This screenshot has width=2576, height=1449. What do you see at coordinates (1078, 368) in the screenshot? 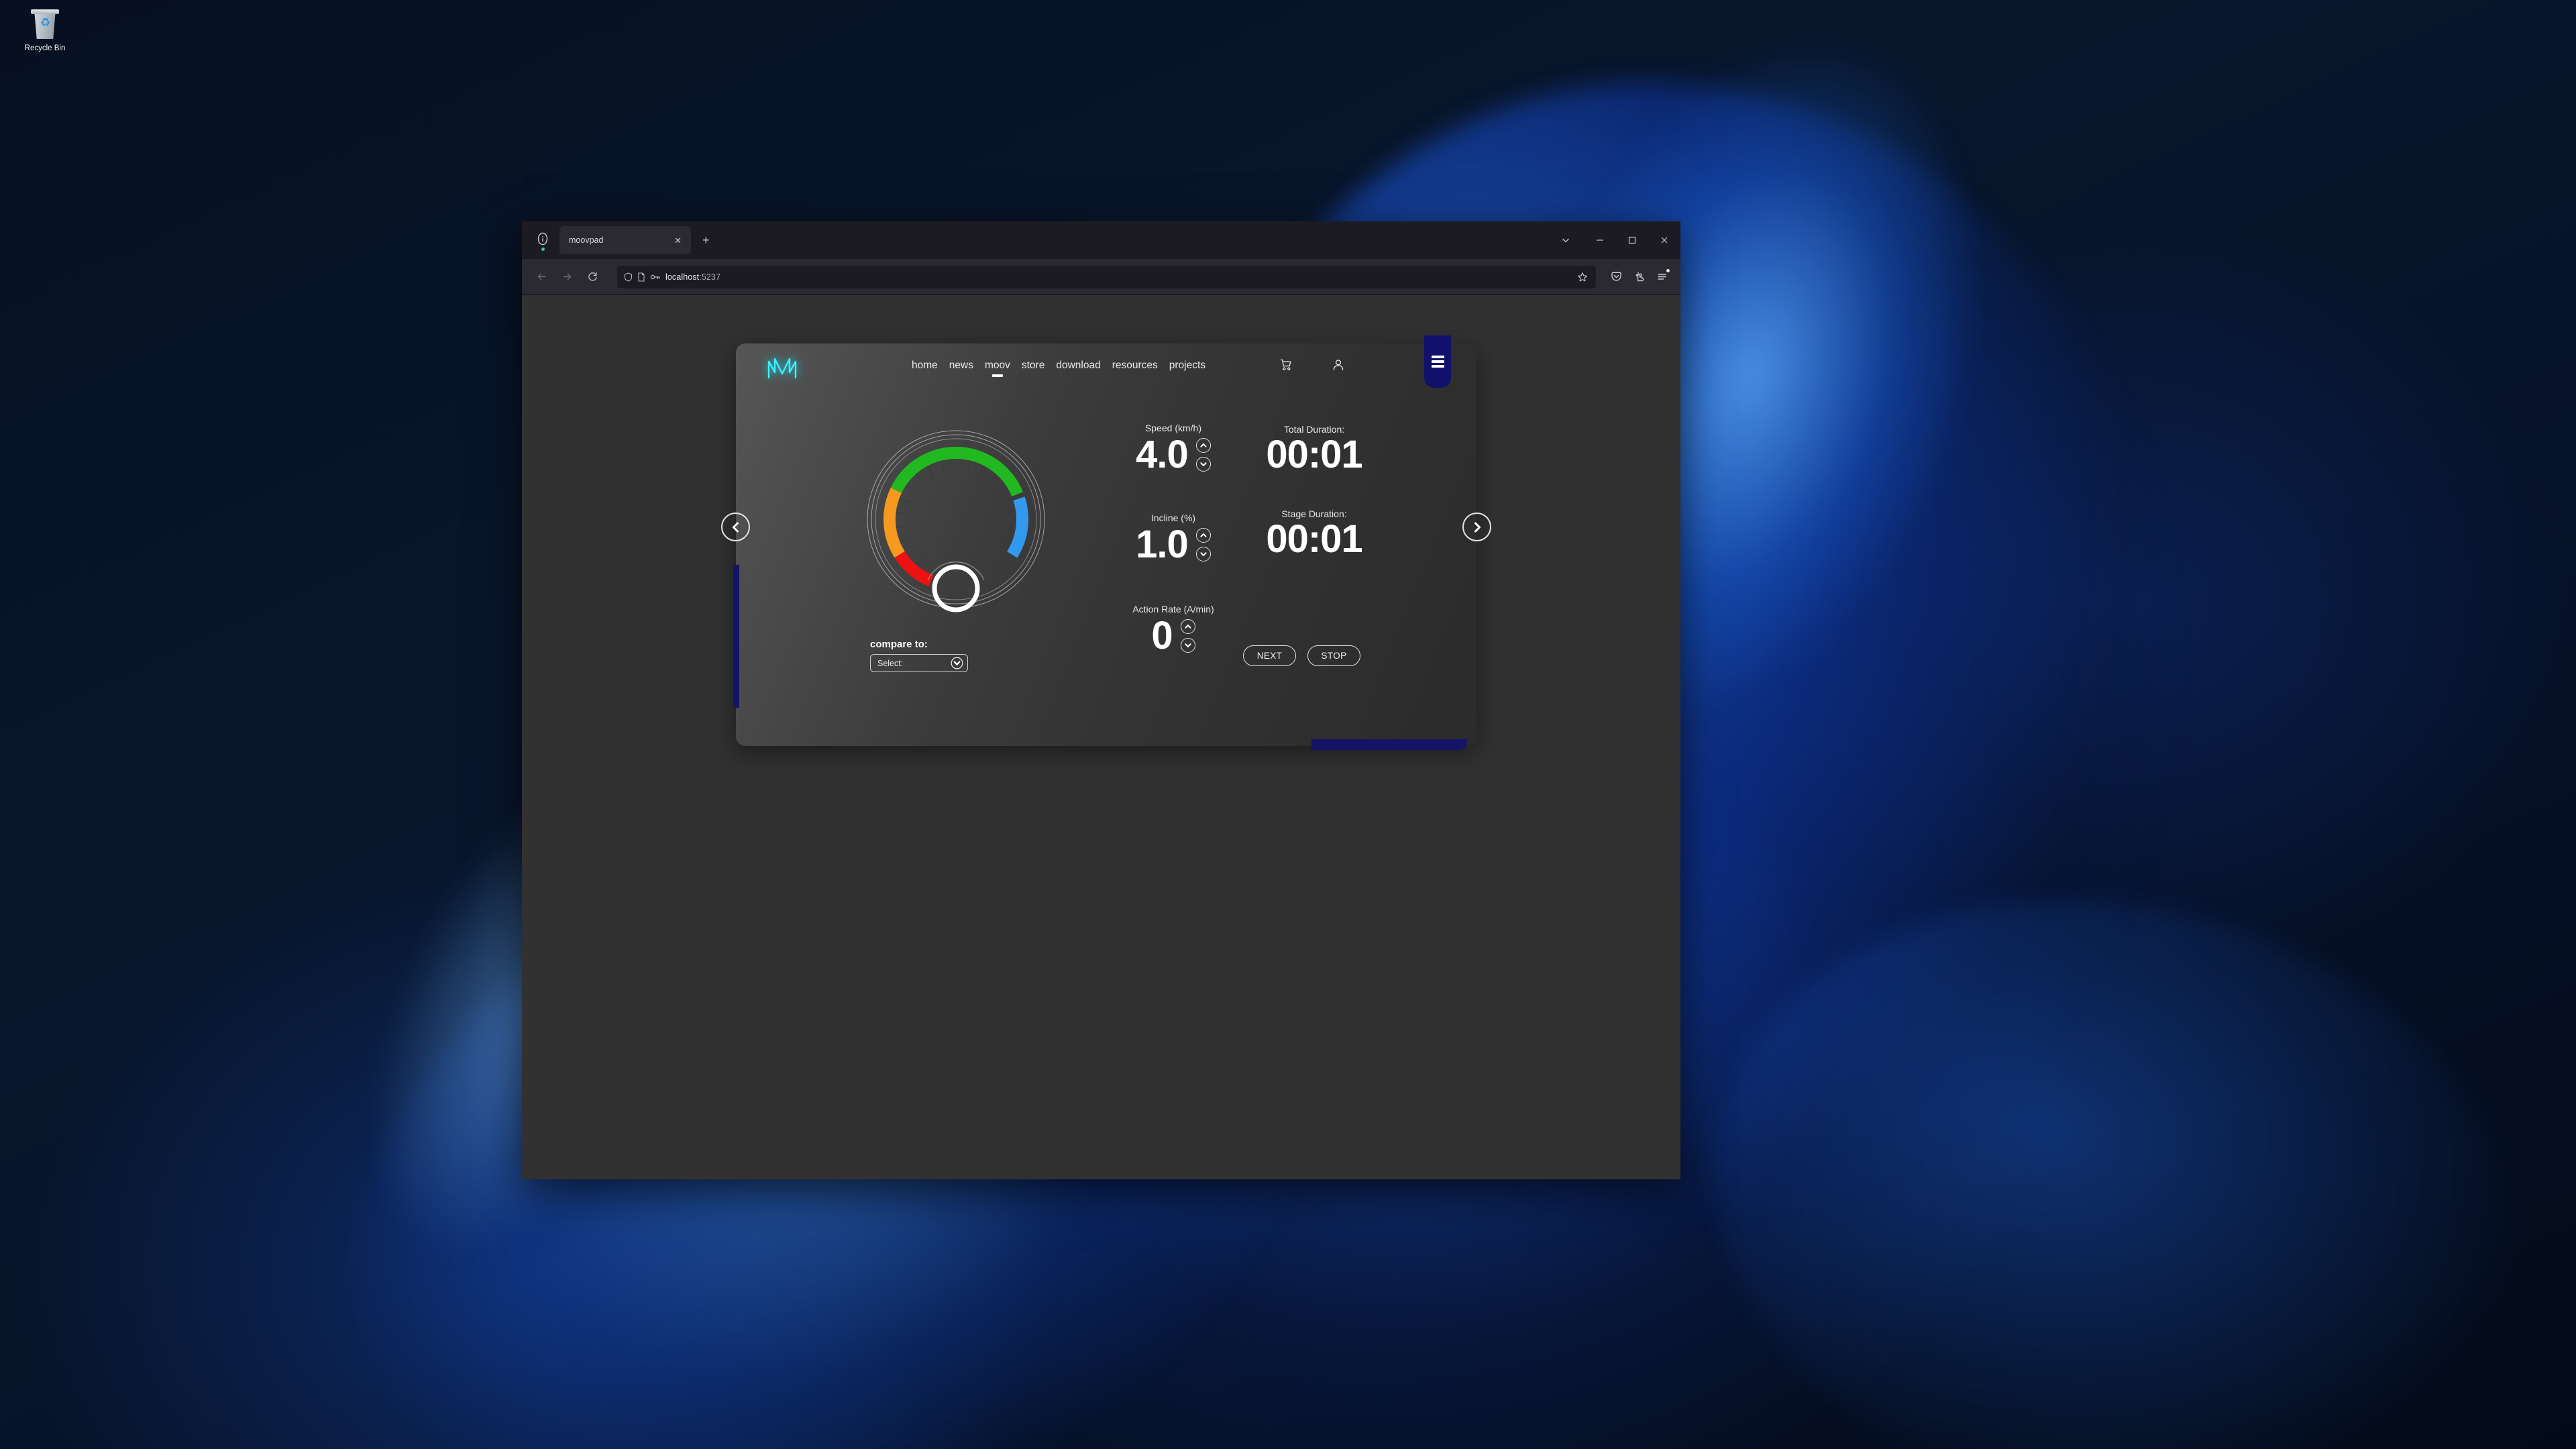
I see `nav-link-download: download` at bounding box center [1078, 368].